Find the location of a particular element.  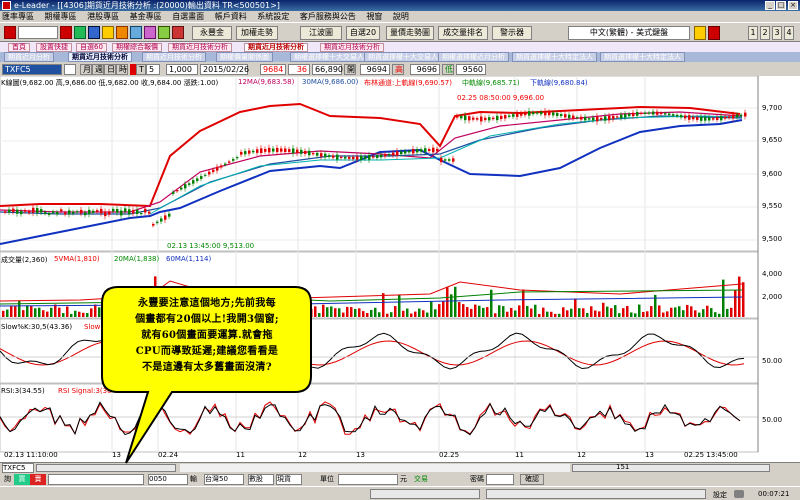

menu-item: 視窗 is located at coordinates (374, 16).